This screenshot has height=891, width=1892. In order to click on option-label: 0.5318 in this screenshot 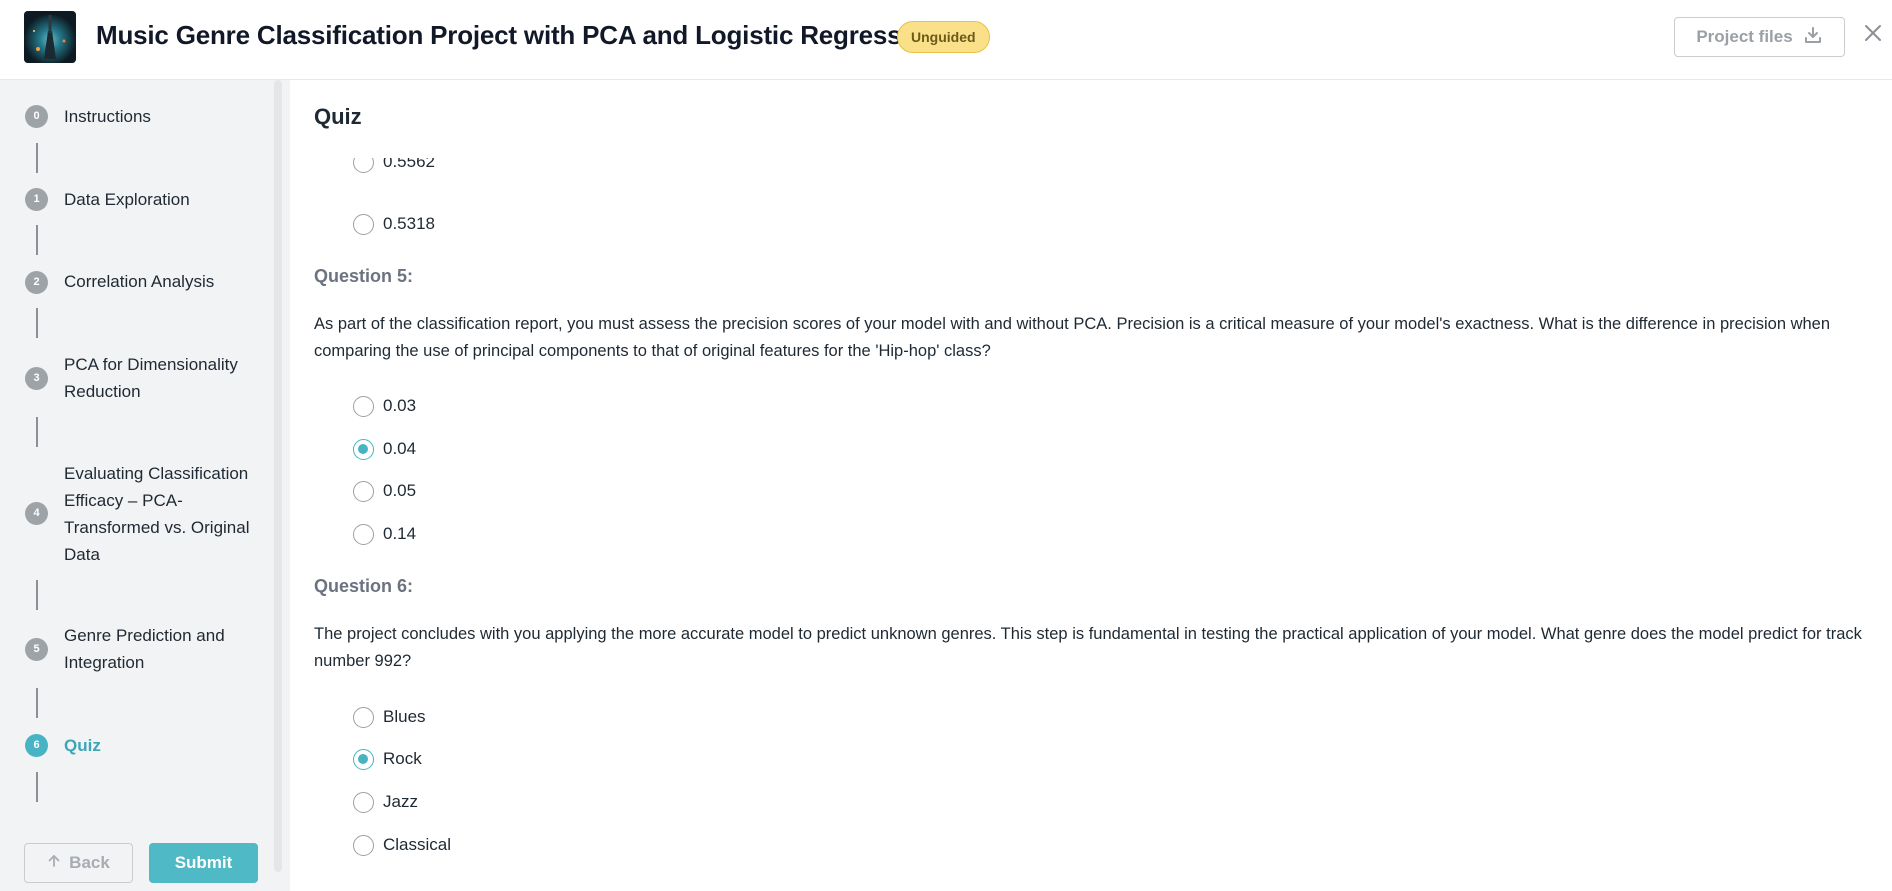, I will do `click(409, 223)`.